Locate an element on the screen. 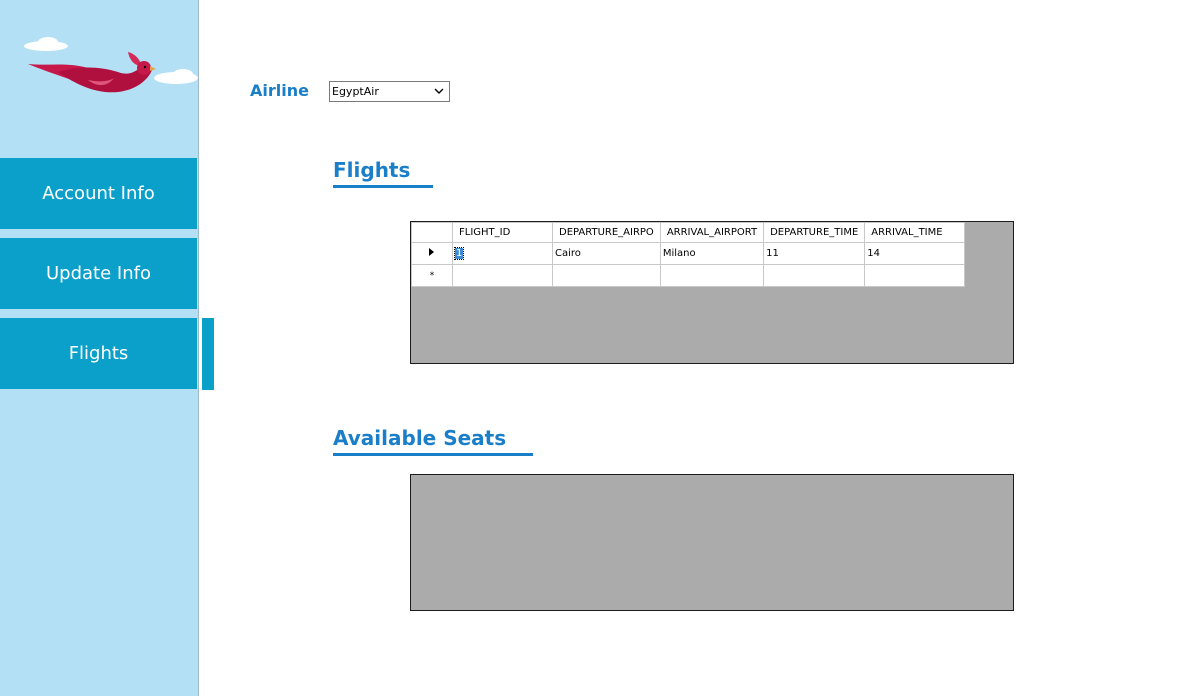 This screenshot has height=696, width=1196. sidebar-item-account-info: Account Info is located at coordinates (98, 193).